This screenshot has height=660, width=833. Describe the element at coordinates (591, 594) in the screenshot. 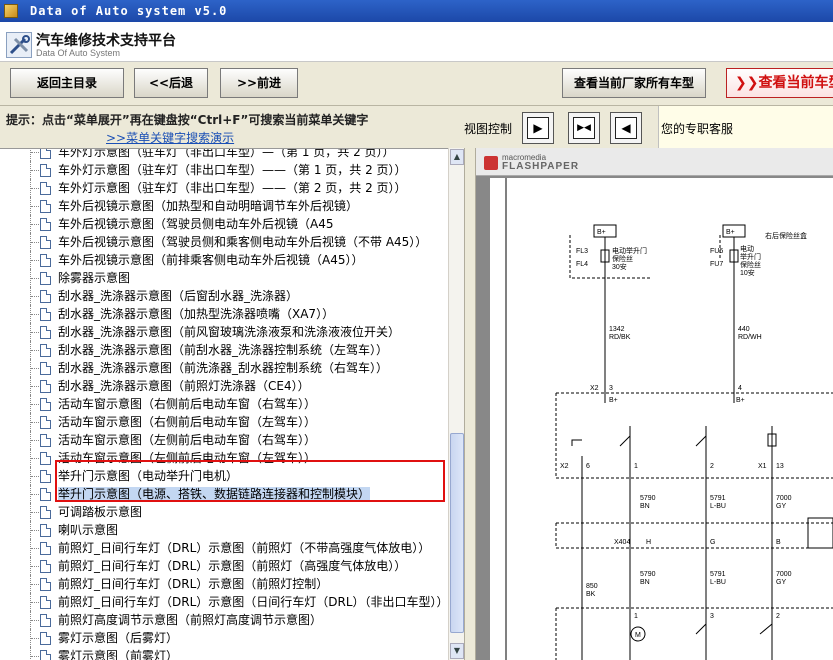

I see `svg-text: BK` at that location.